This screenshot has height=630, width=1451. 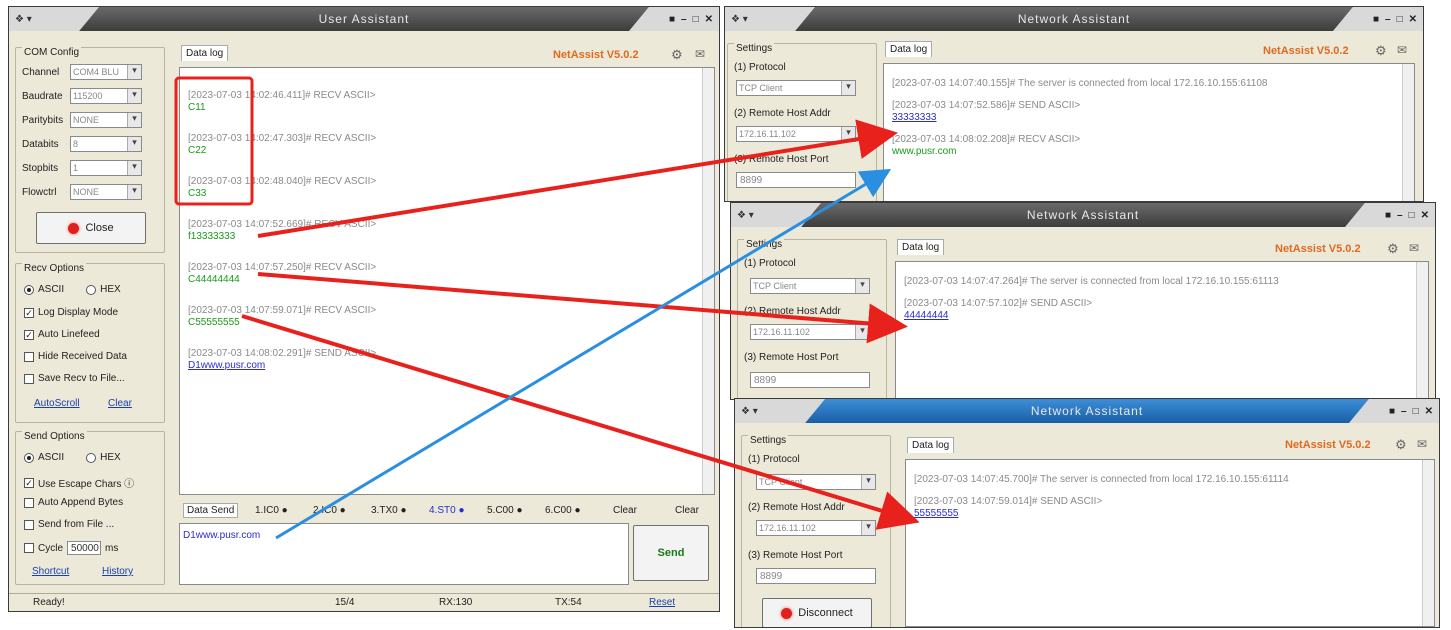 I want to click on log-entry-data: 55555555, so click(x=936, y=513).